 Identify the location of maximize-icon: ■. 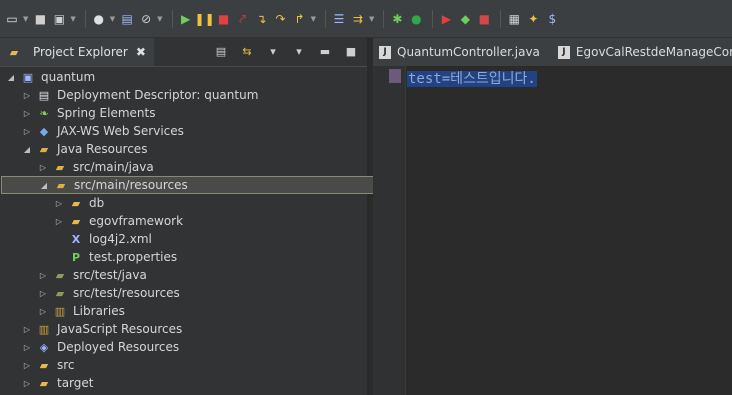
(351, 51).